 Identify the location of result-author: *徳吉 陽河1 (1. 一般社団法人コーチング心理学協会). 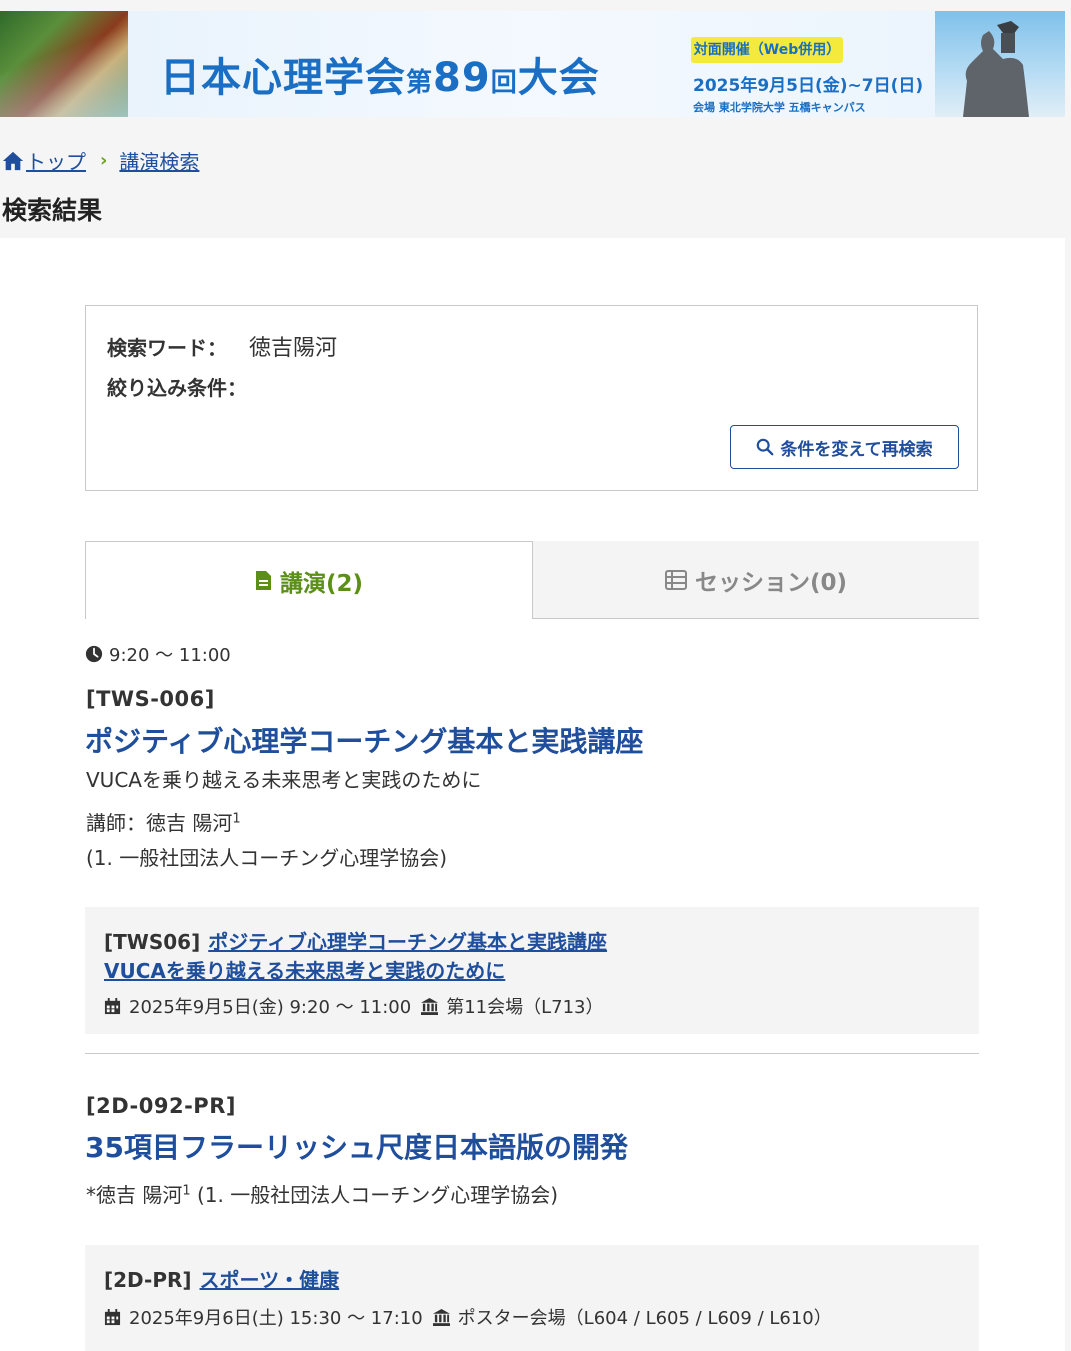
(322, 1195).